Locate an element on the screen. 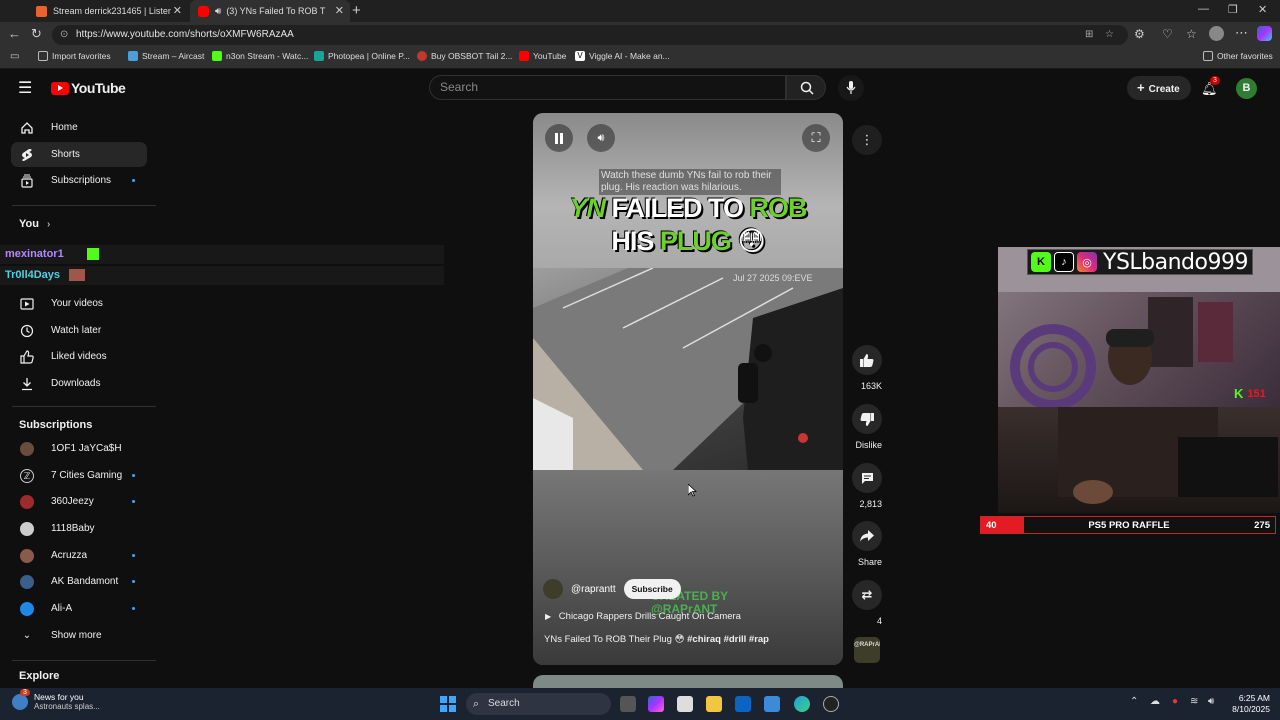 The width and height of the screenshot is (1280, 720). share-button: Share is located at coordinates (867, 545).